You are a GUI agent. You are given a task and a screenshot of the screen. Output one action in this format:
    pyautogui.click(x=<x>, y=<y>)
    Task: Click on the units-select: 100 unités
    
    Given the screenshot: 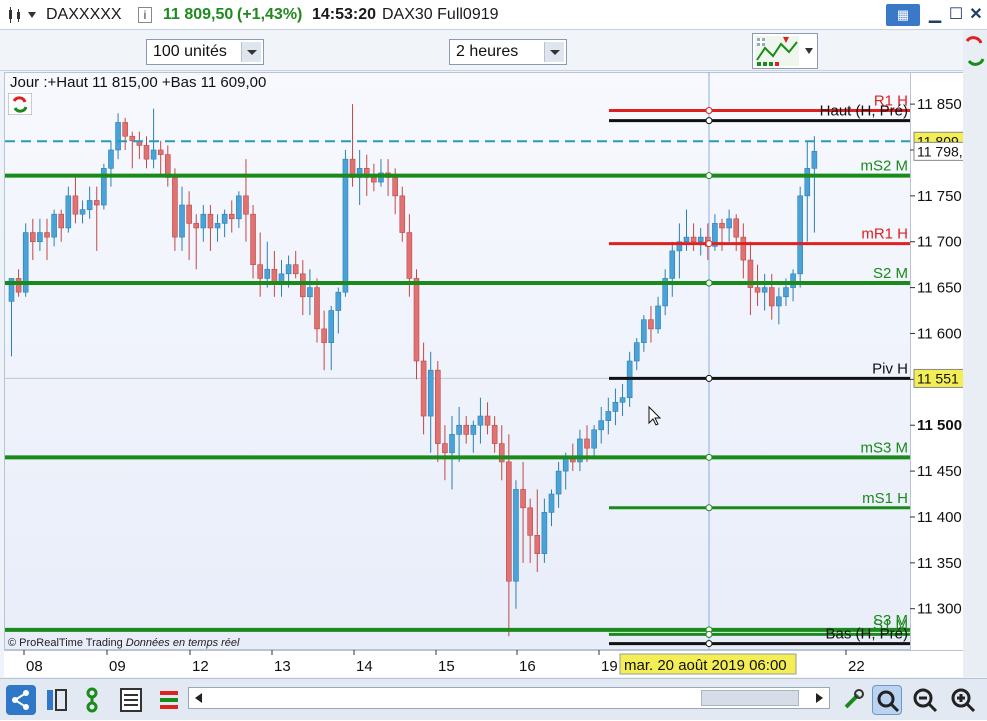 What is the action you would take?
    pyautogui.click(x=205, y=52)
    